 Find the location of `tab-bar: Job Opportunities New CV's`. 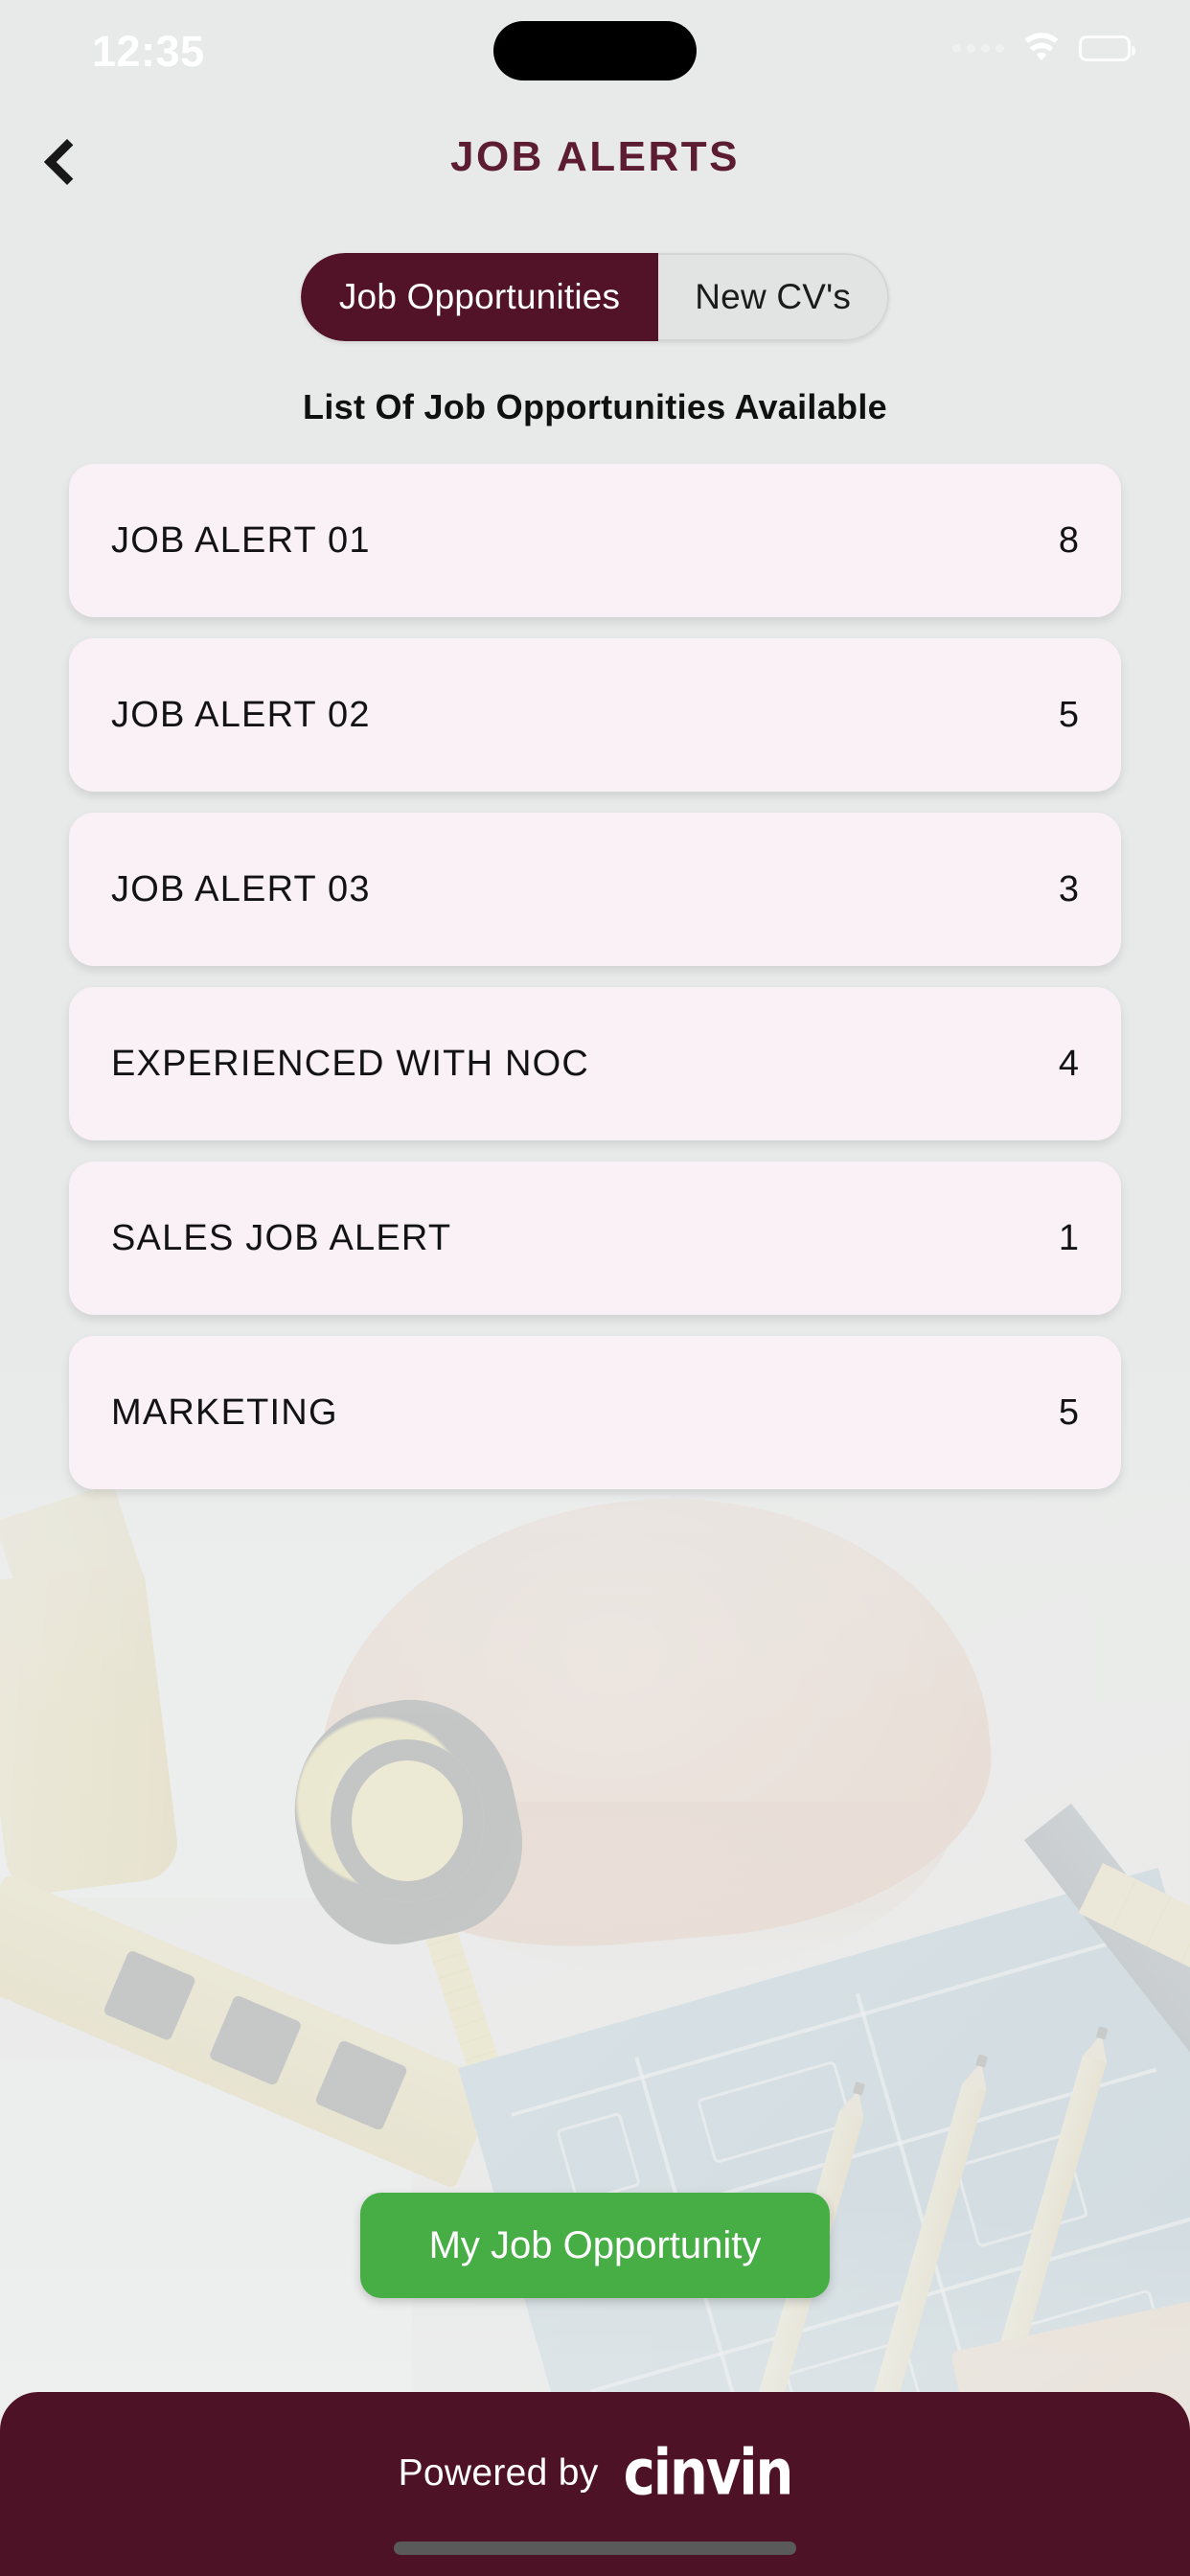

tab-bar: Job Opportunities New CV's is located at coordinates (595, 297).